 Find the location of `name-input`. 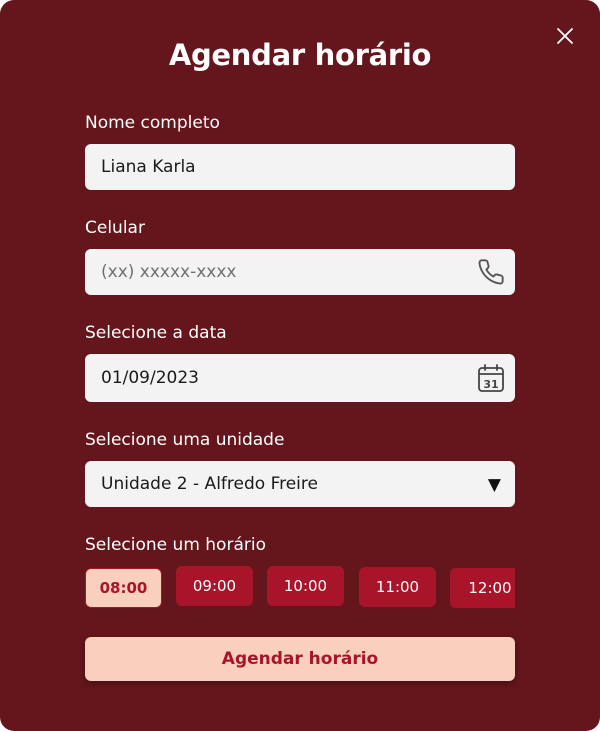

name-input is located at coordinates (300, 167).